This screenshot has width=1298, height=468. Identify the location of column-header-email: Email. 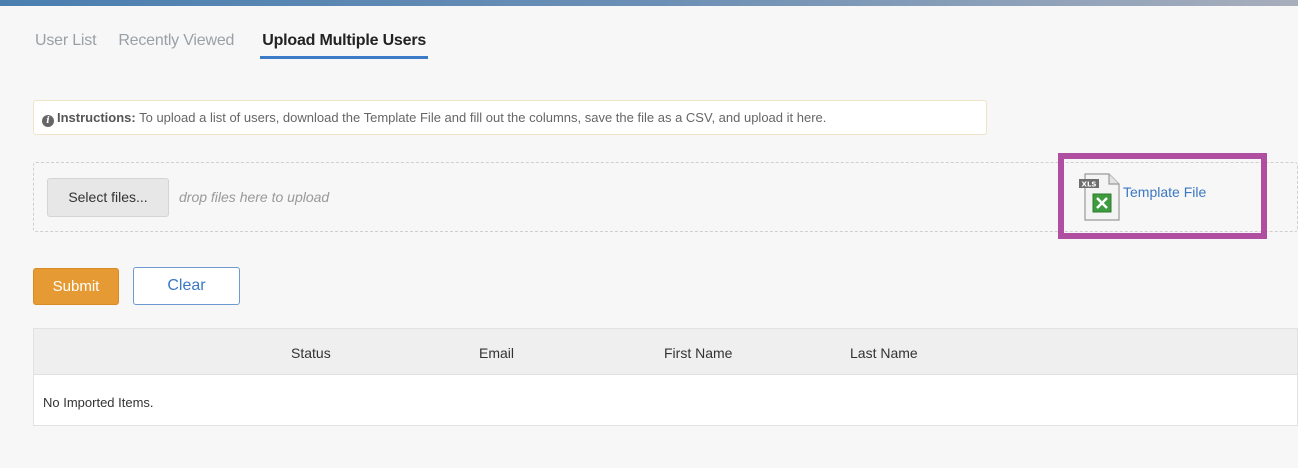
(496, 353).